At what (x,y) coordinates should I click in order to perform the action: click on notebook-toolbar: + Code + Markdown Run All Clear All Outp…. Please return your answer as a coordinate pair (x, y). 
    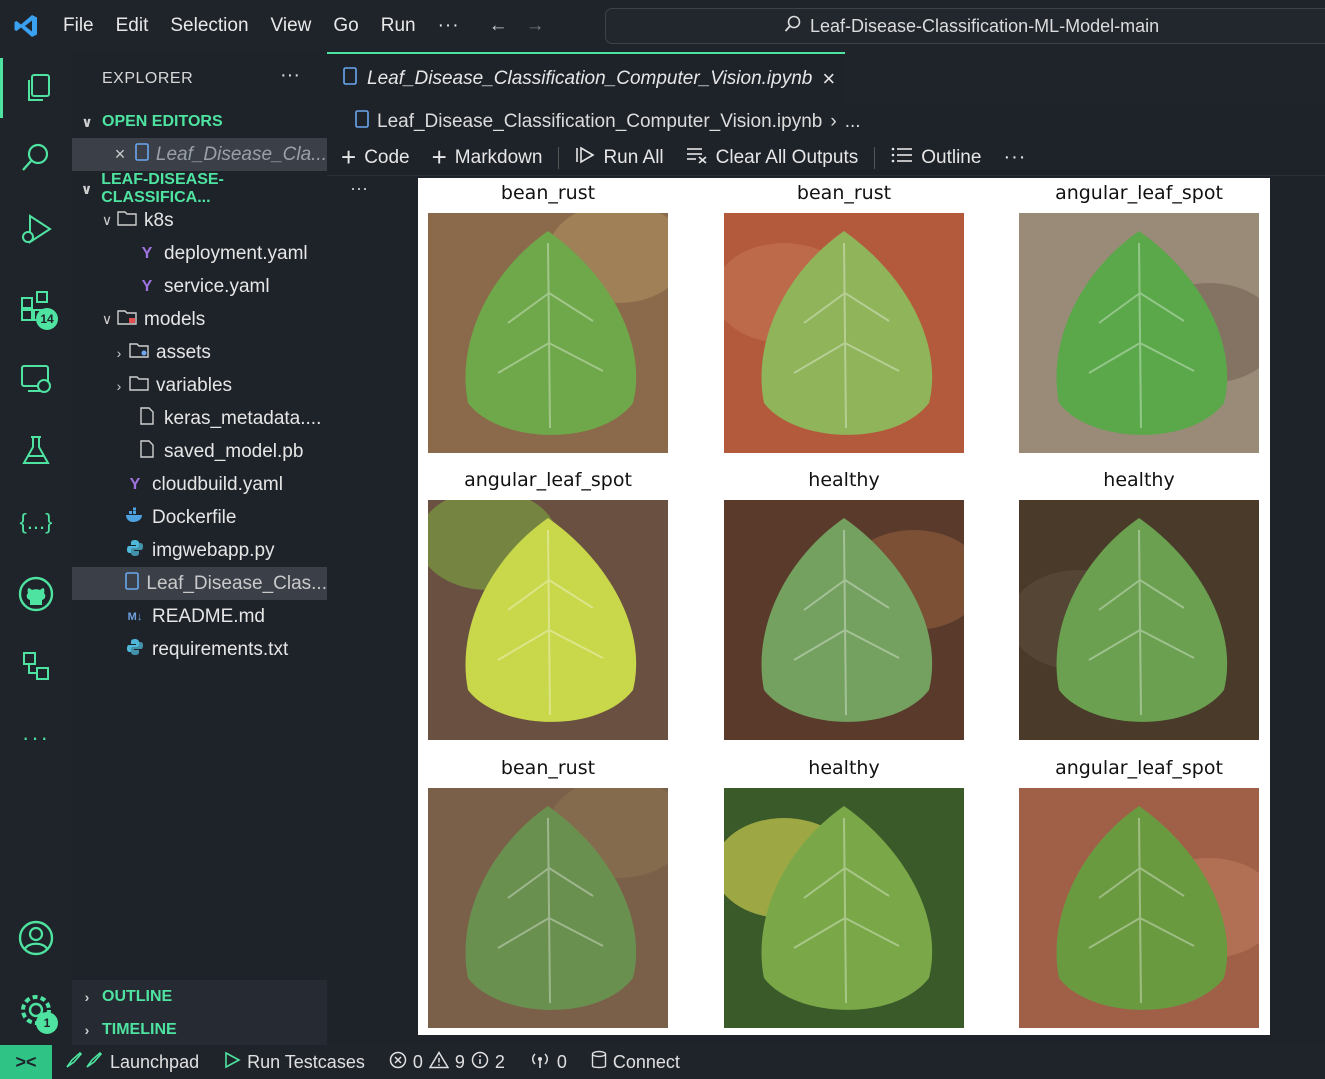
    Looking at the image, I should click on (826, 158).